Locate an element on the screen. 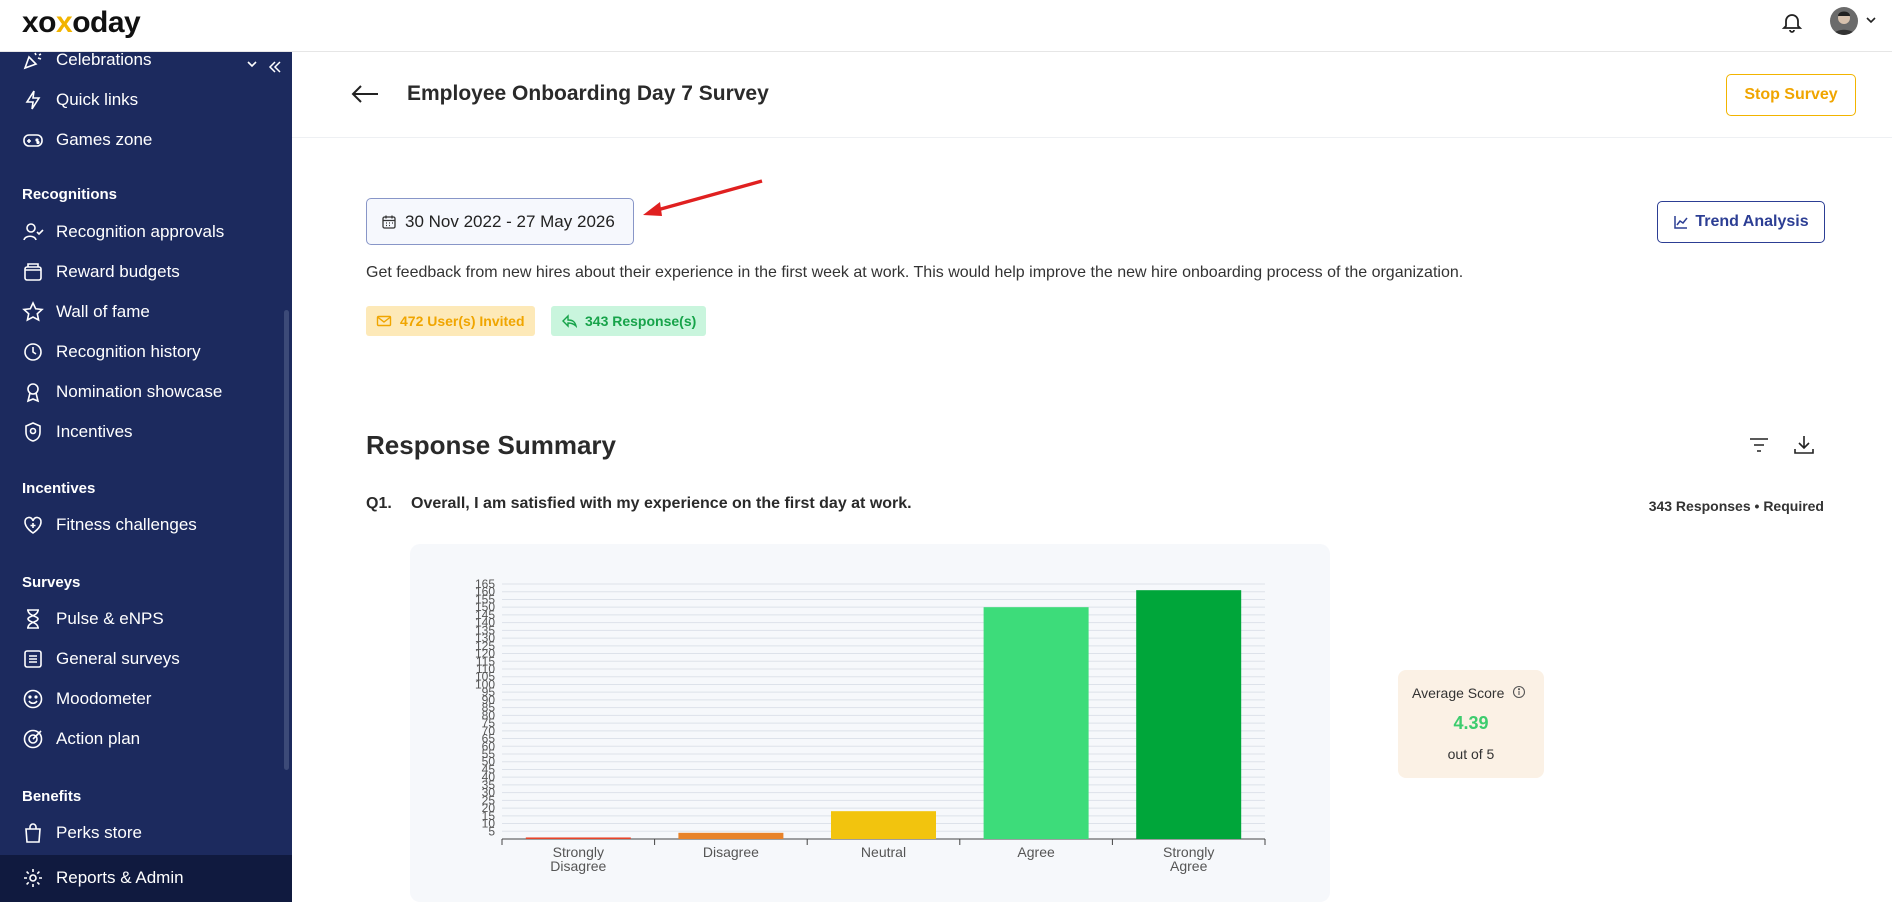  sidebar-item-recognition-history: Recognition history is located at coordinates (111, 352).